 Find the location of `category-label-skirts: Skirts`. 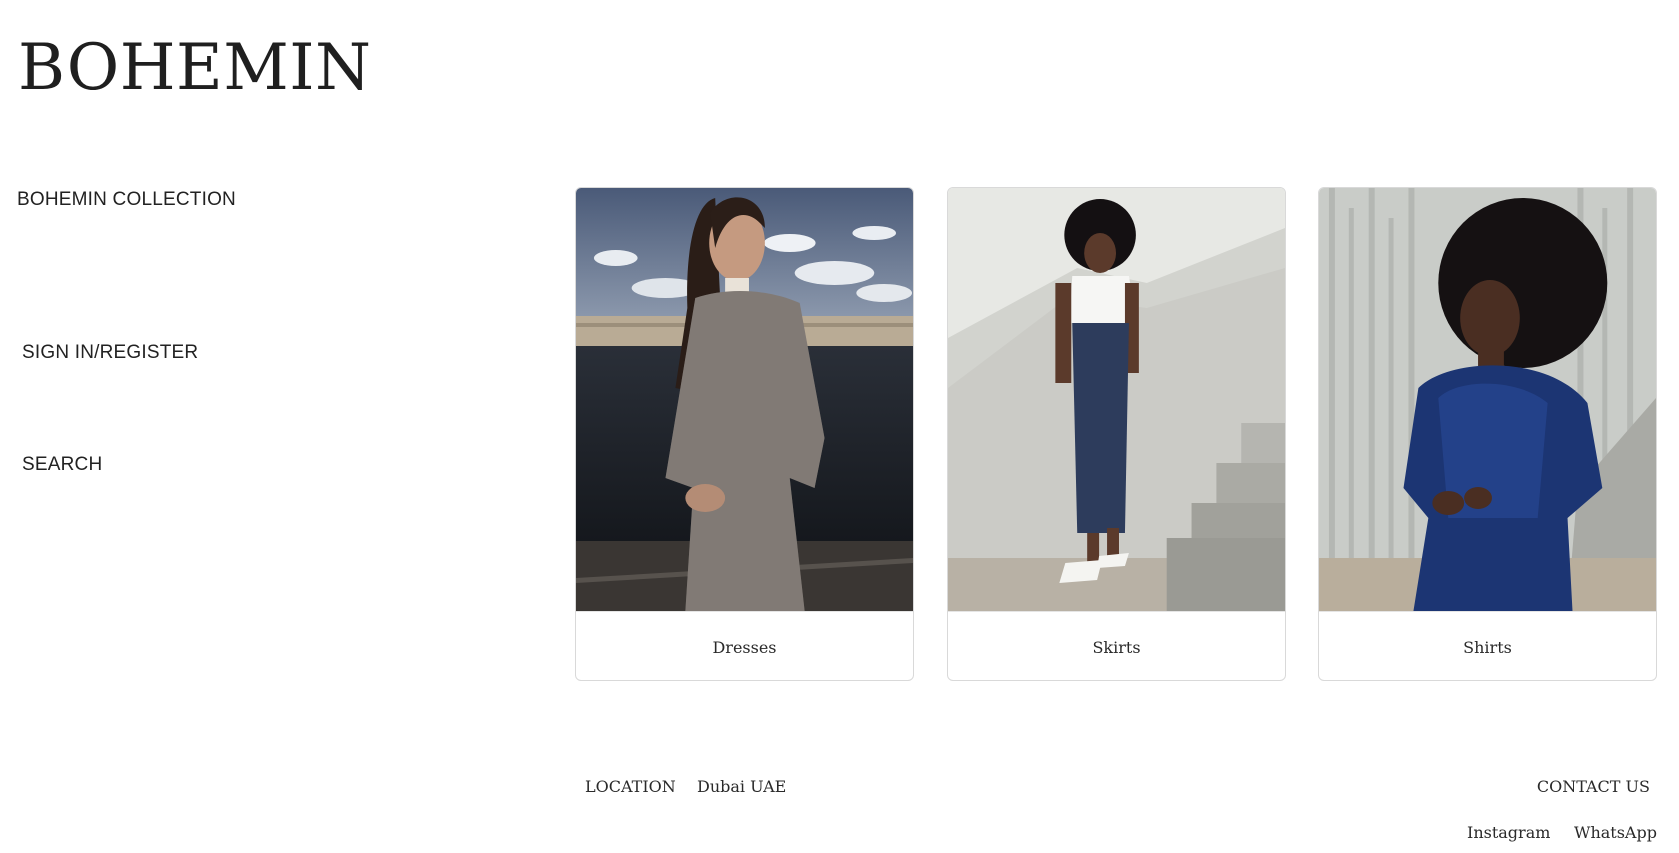

category-label-skirts: Skirts is located at coordinates (1116, 645).